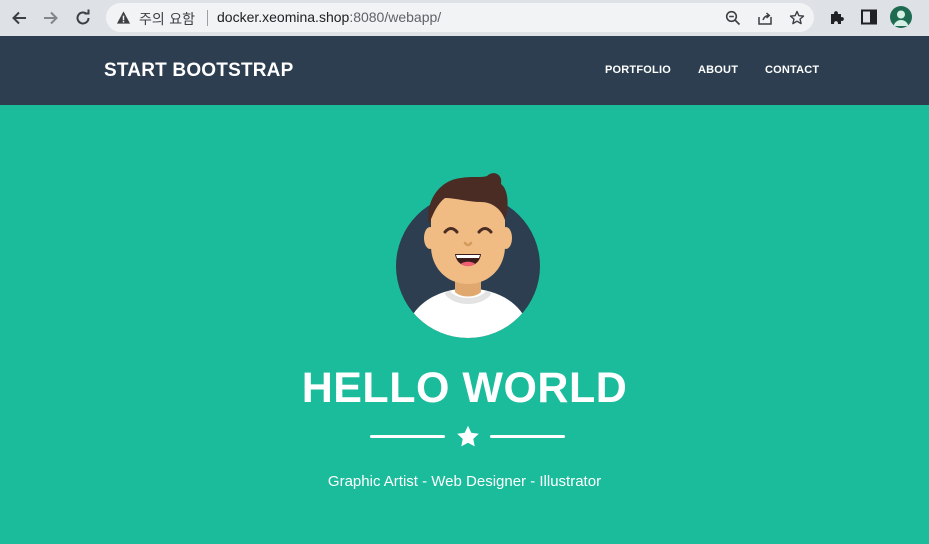 The image size is (929, 544). What do you see at coordinates (638, 70) in the screenshot?
I see `nav-link-portfolio: PORTFOLIO` at bounding box center [638, 70].